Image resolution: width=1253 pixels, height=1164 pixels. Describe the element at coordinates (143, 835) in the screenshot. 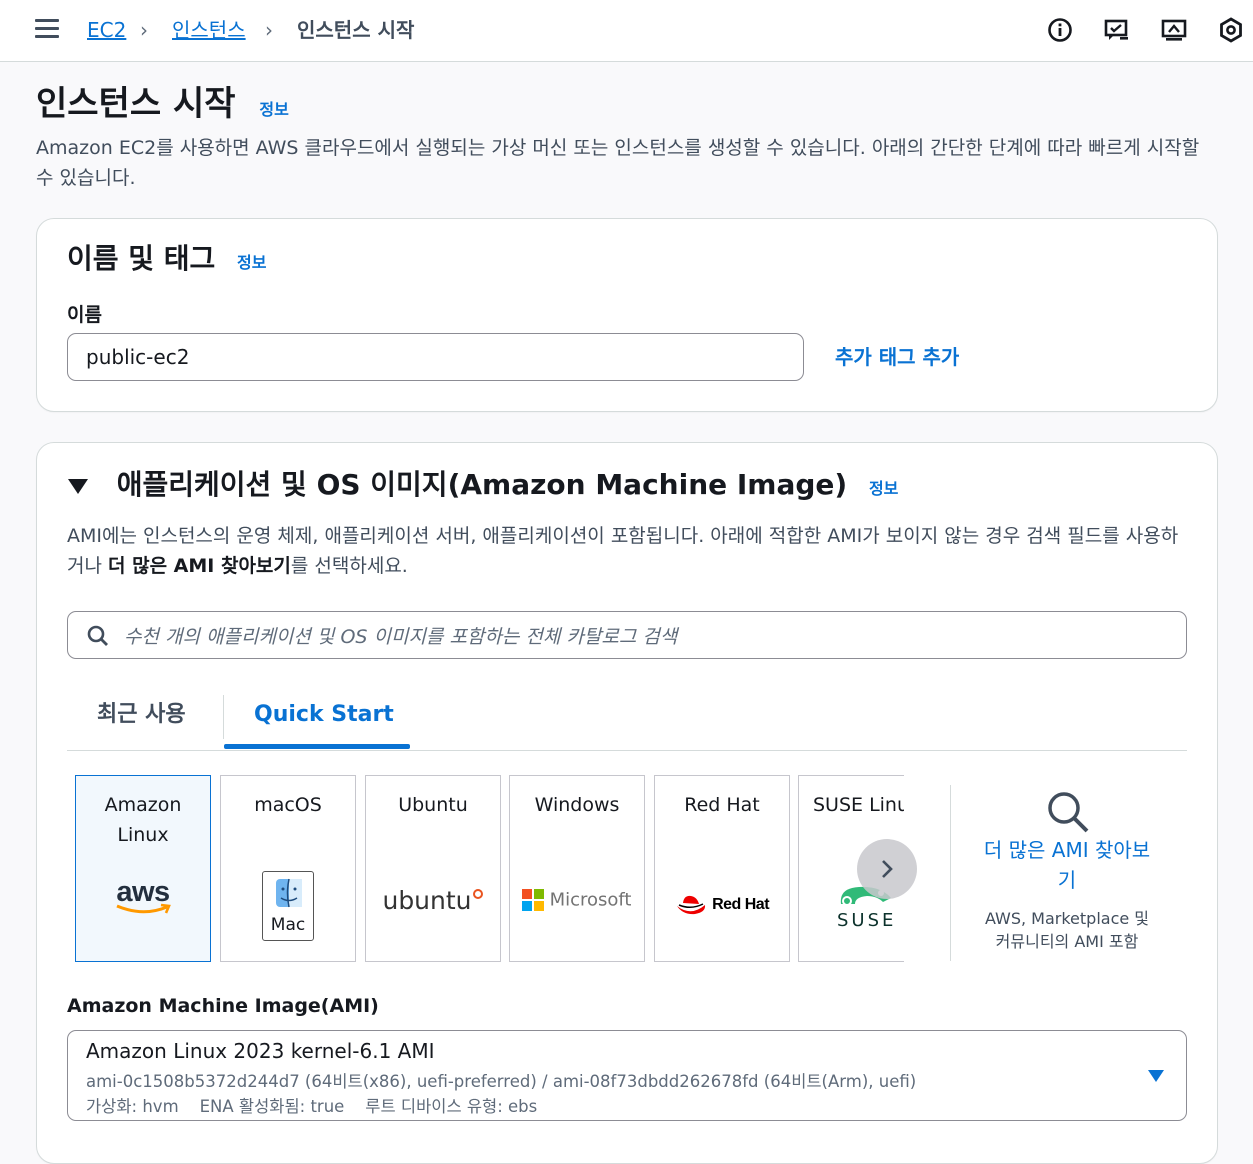

I see `os-tile-label-line2: Linux` at that location.